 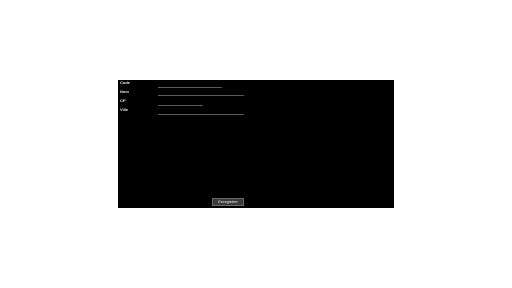 I want to click on ville-label: Ville, so click(x=124, y=109).